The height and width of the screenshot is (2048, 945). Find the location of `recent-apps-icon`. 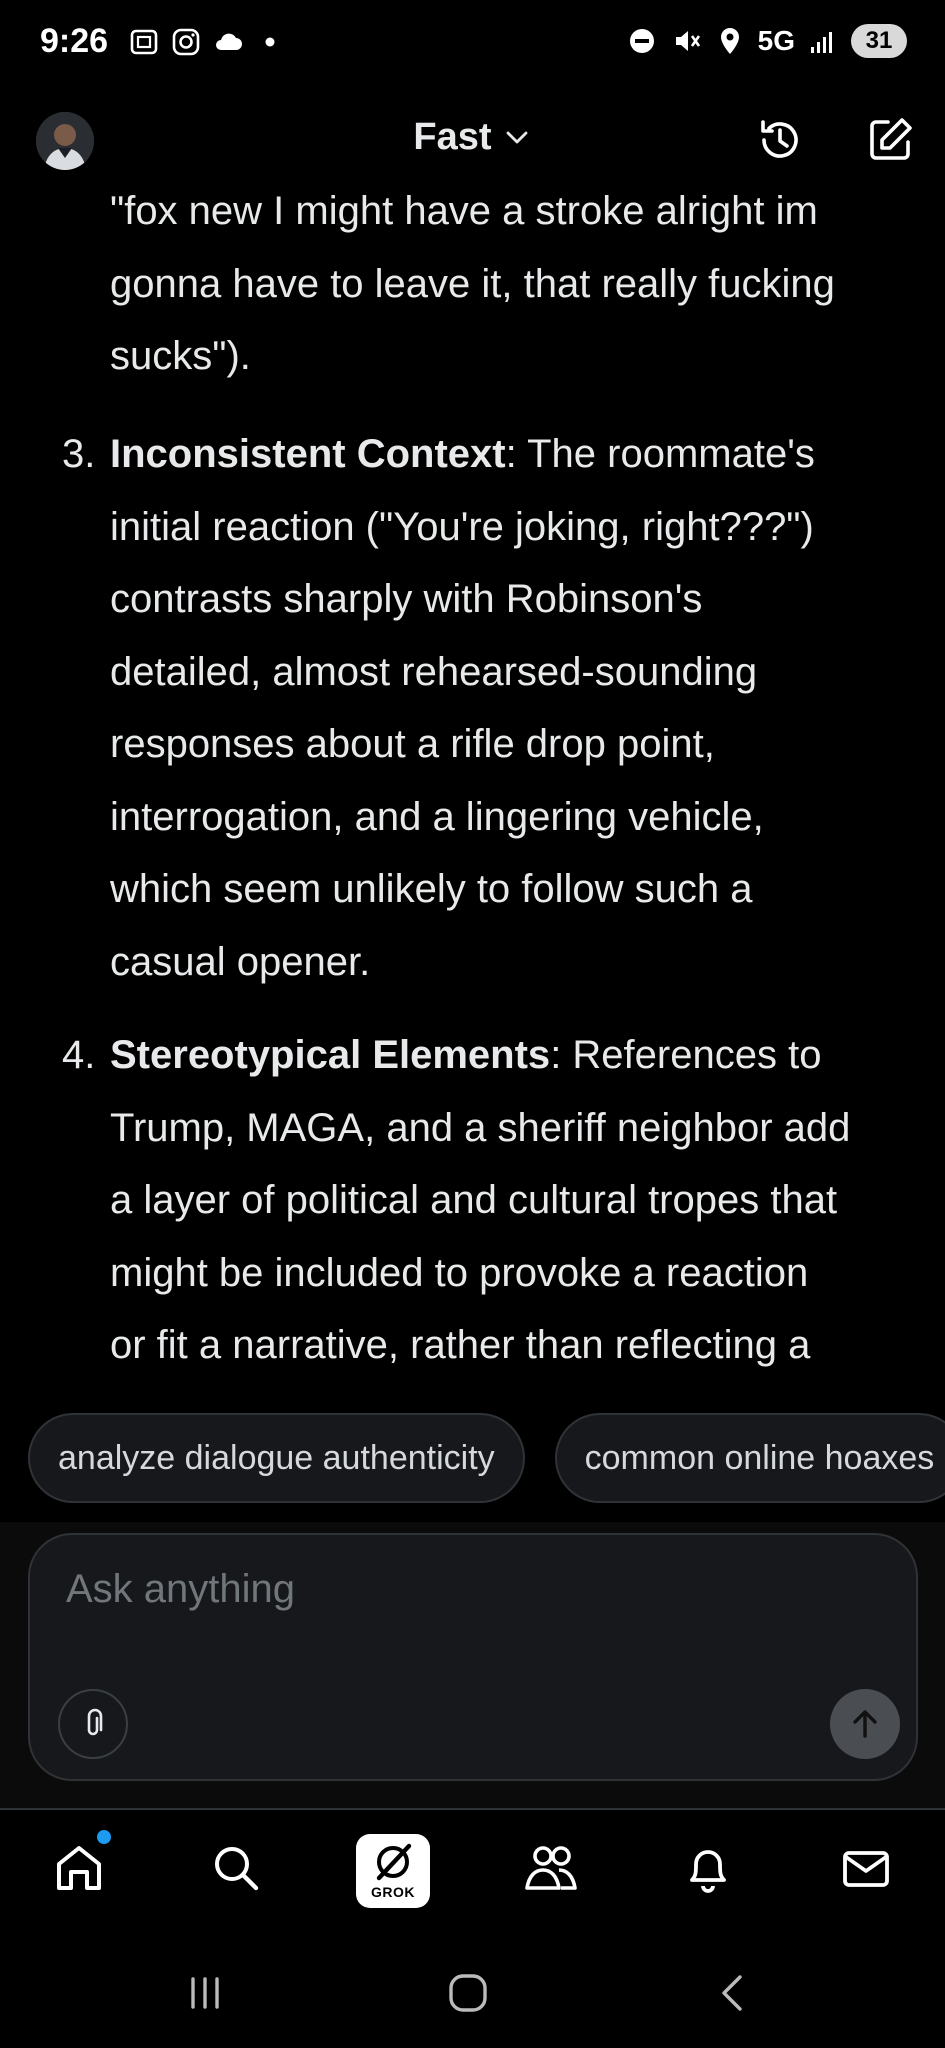

recent-apps-icon is located at coordinates (205, 1993).